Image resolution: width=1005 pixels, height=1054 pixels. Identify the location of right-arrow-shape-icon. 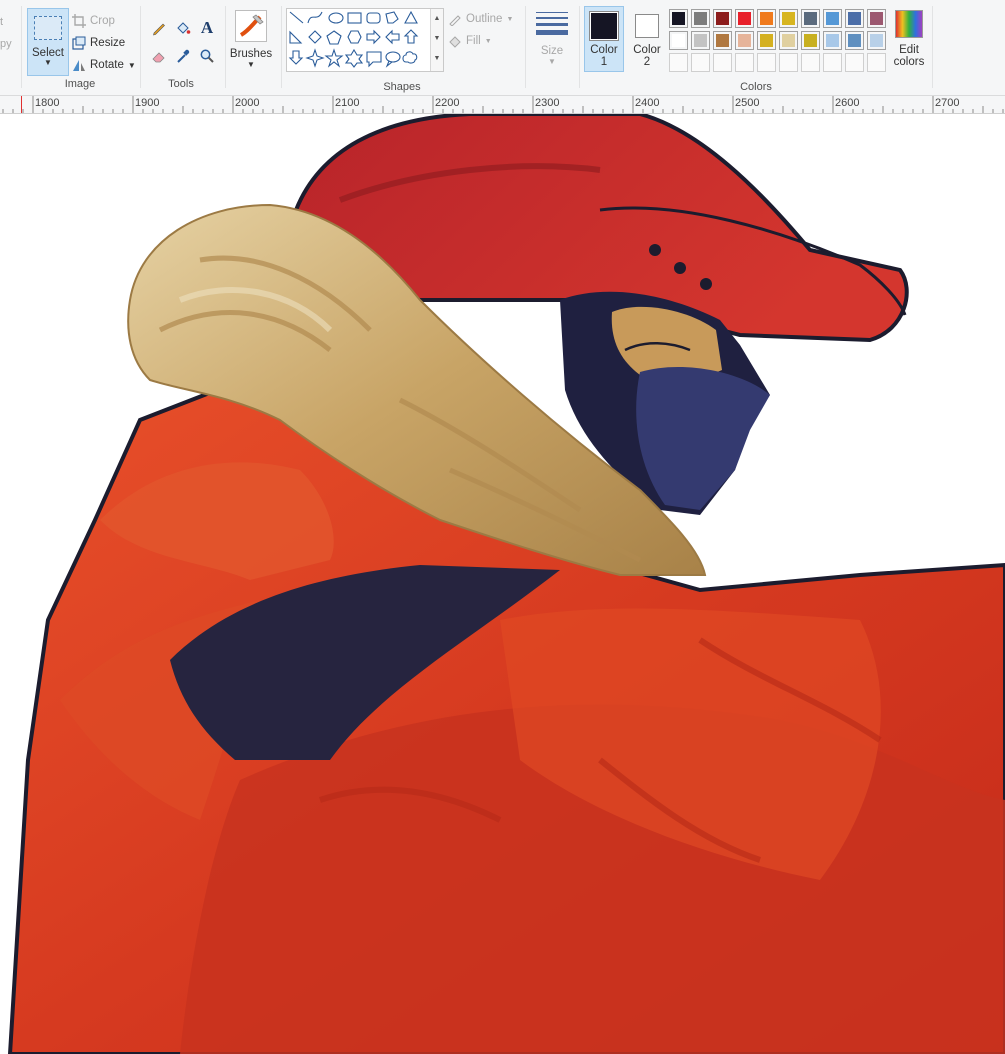
(373, 37).